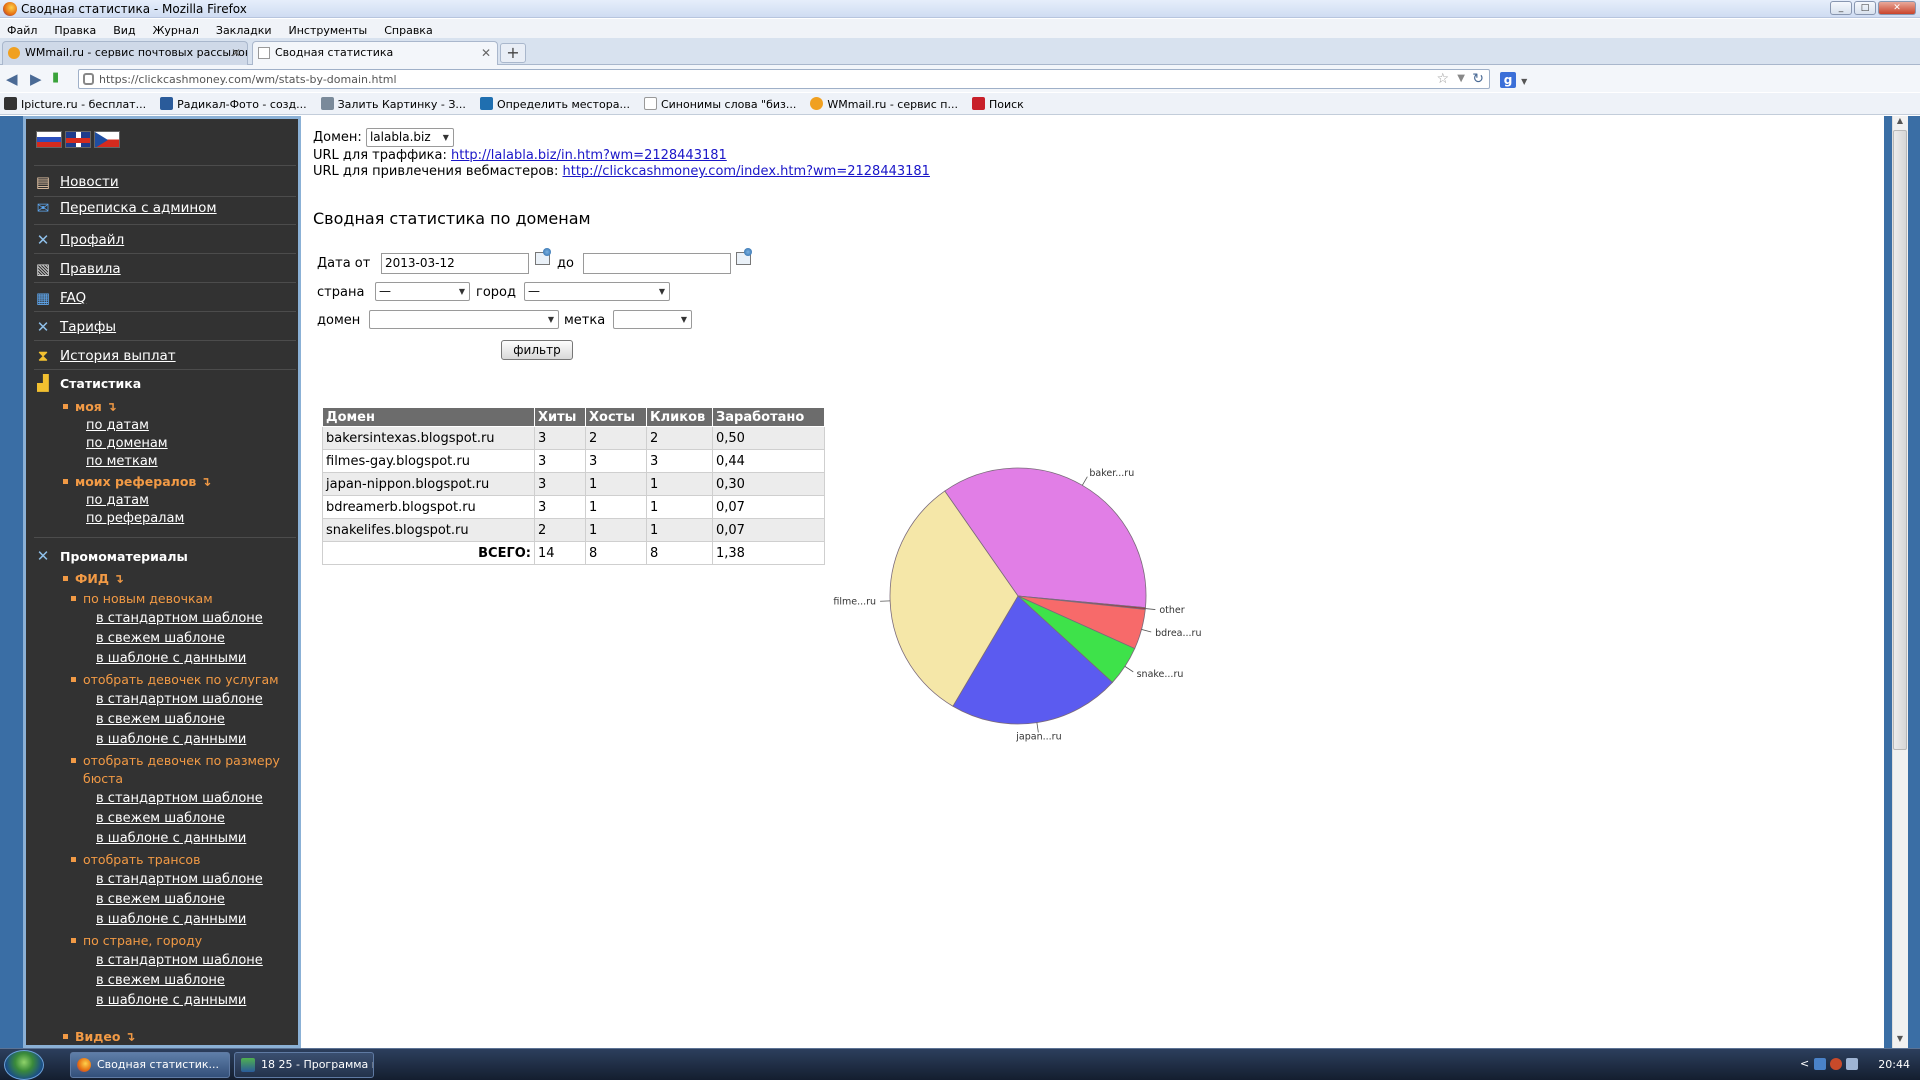 The width and height of the screenshot is (1920, 1080). What do you see at coordinates (1478, 79) in the screenshot?
I see `reload-icon: ↻` at bounding box center [1478, 79].